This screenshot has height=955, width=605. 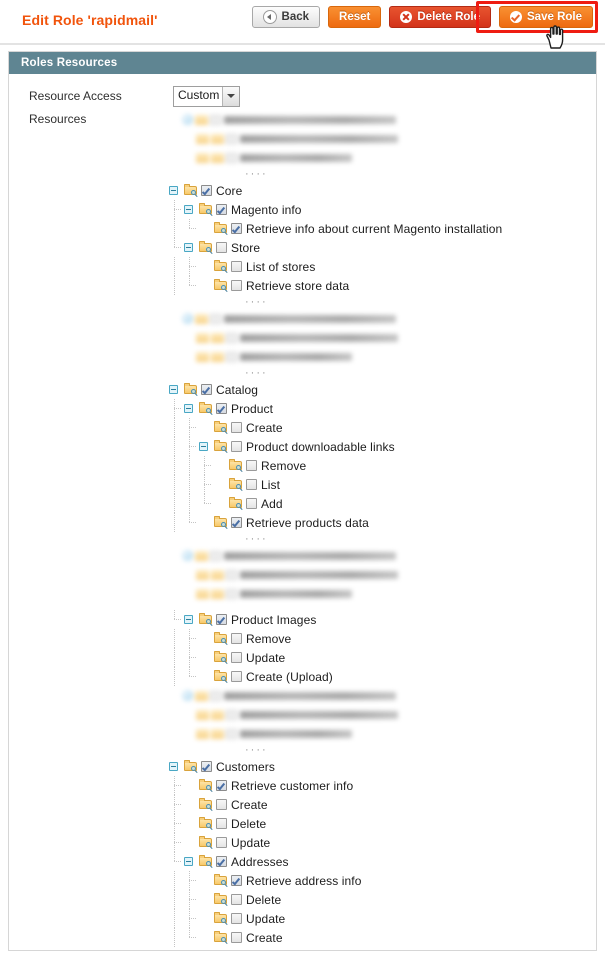 I want to click on tree-row: Create (Upload), so click(x=302, y=676).